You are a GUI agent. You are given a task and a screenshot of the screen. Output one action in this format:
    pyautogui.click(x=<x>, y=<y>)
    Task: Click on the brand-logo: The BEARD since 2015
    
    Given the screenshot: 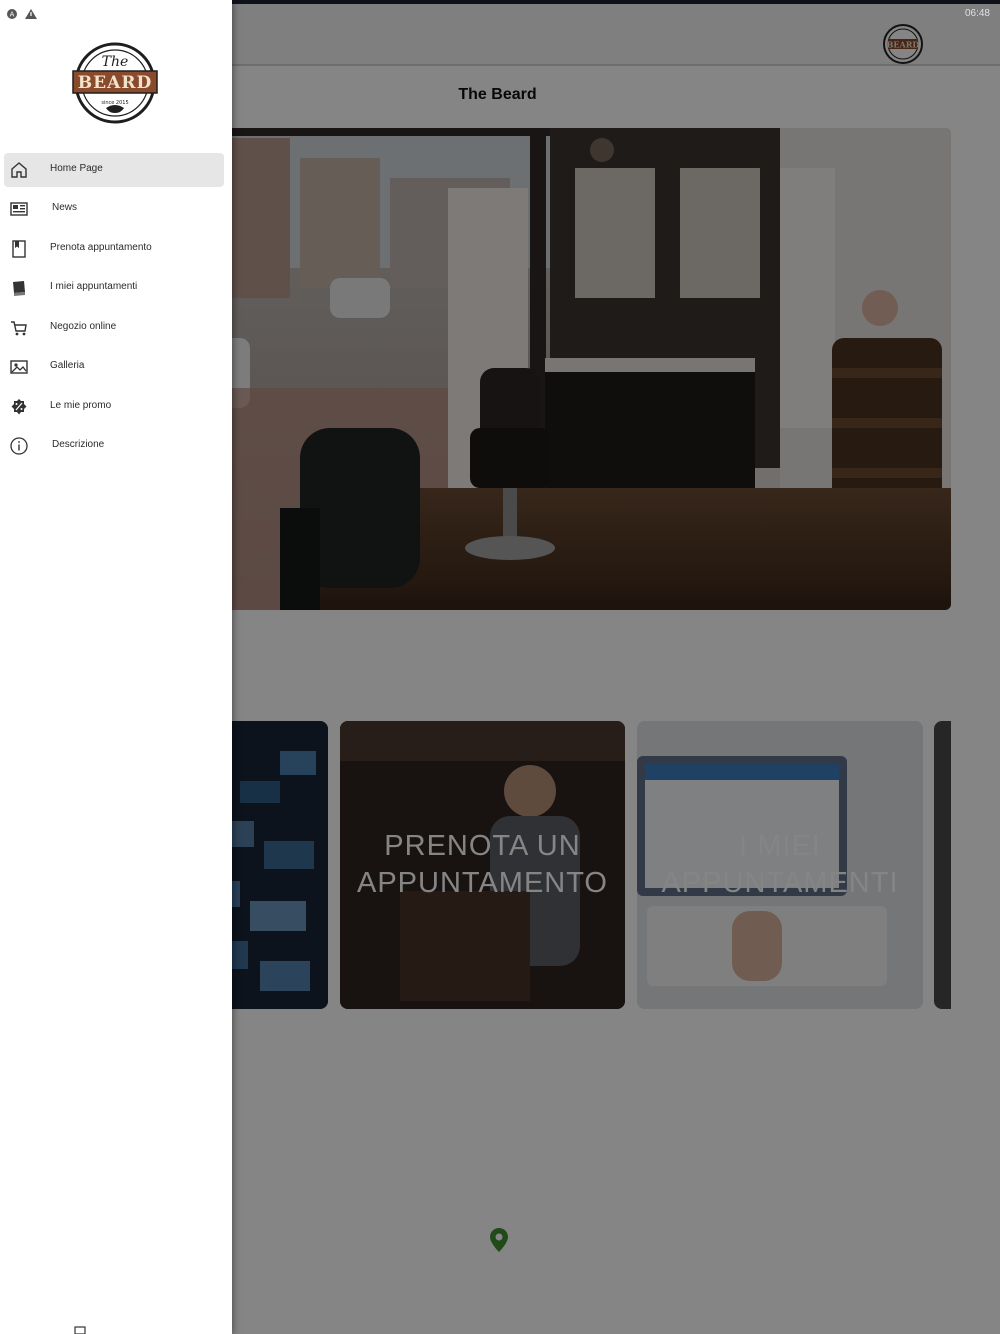 What is the action you would take?
    pyautogui.click(x=115, y=83)
    